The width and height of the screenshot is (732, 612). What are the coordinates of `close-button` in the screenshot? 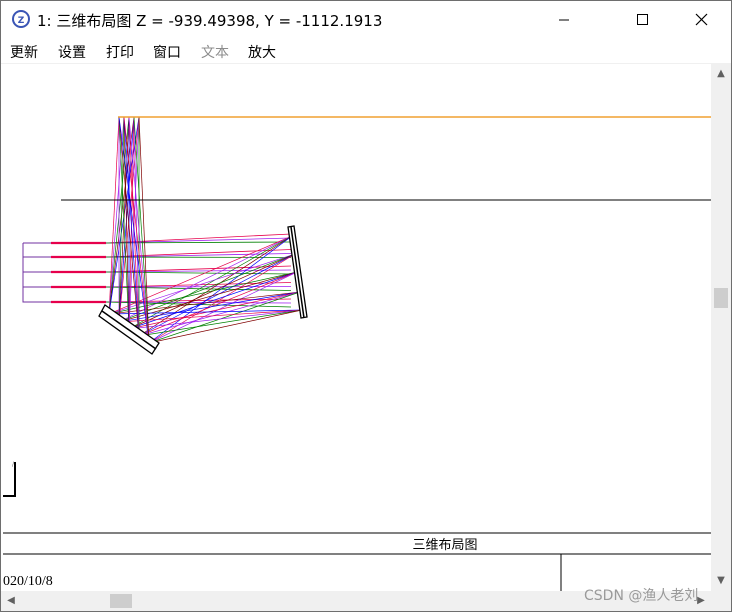 It's located at (702, 19).